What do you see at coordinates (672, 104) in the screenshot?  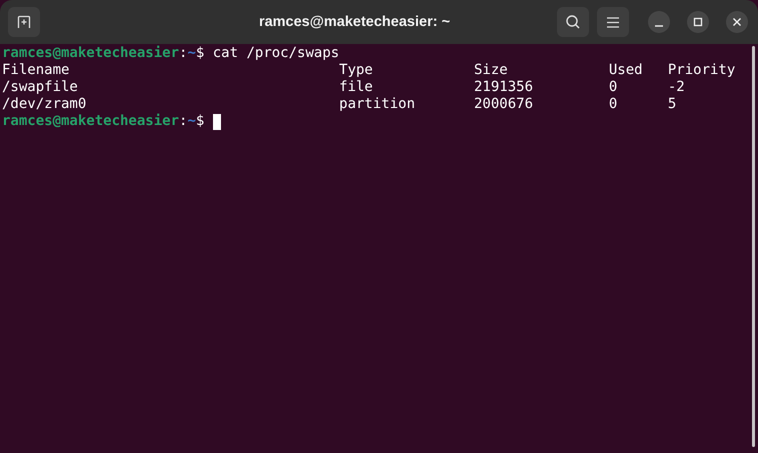 I see `output-cell: 5` at bounding box center [672, 104].